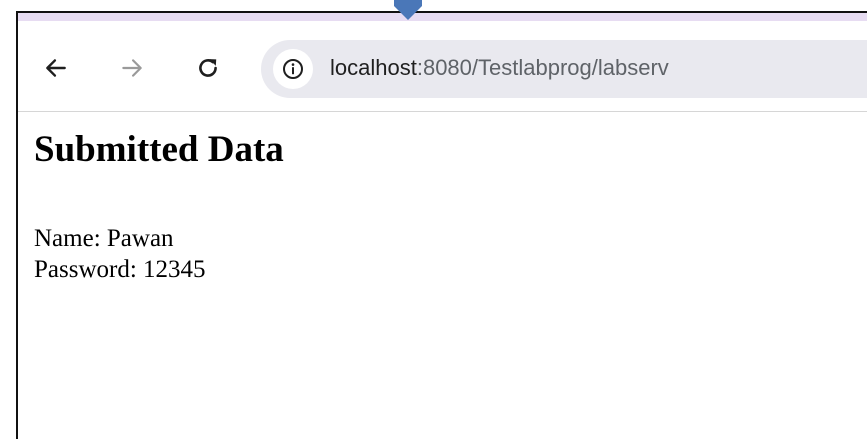 The height and width of the screenshot is (439, 867). I want to click on address-bar: localhost:8080/Testlabprog/labserv, so click(564, 69).